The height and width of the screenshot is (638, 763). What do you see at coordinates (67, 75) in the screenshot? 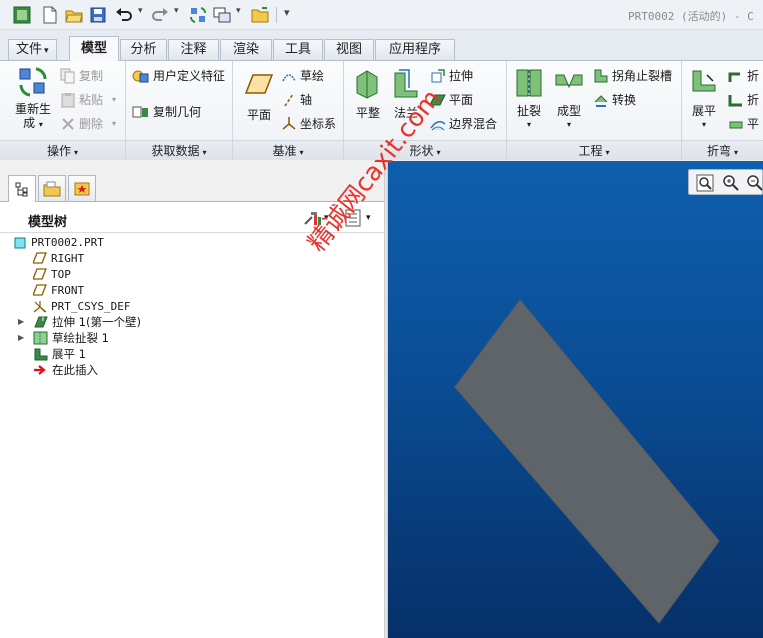
I see `copy-icon` at bounding box center [67, 75].